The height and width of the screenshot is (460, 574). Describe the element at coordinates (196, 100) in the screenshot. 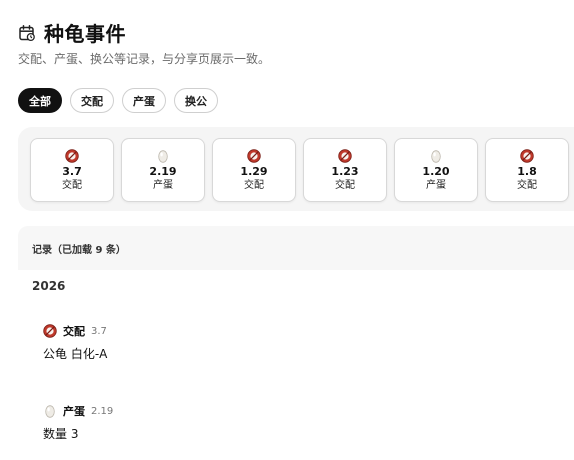

I see `filter-chip-swap-male: 换公` at that location.